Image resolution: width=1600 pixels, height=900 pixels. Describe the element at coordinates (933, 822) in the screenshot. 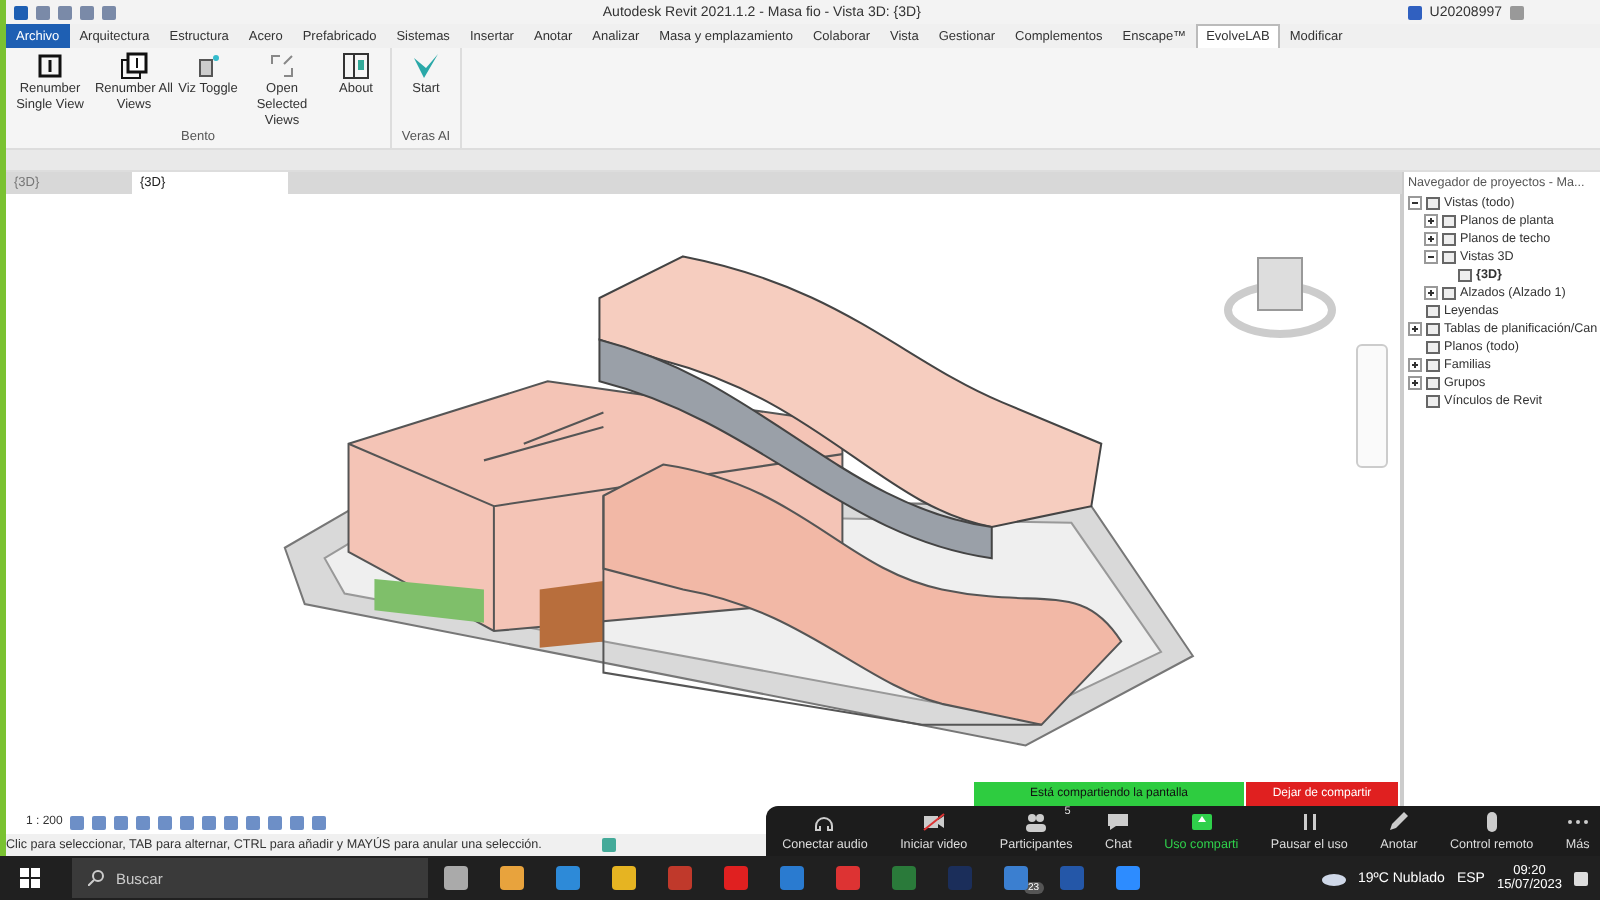

I see `video-off-icon` at that location.